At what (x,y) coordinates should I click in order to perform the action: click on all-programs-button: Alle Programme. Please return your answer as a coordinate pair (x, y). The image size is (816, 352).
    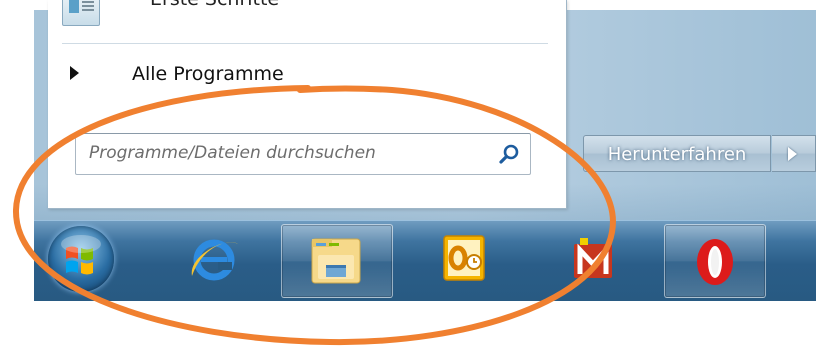
    Looking at the image, I should click on (302, 75).